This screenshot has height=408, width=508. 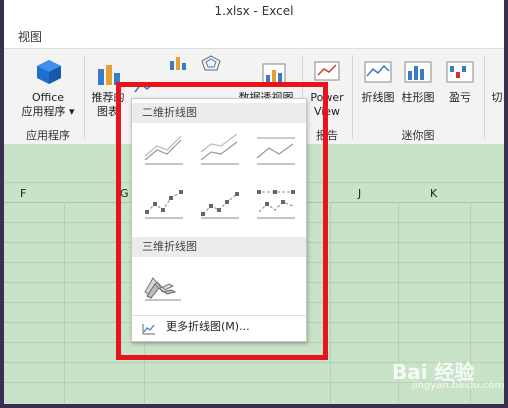 I want to click on title-bar: 1.xlsx - Excel, so click(x=254, y=11).